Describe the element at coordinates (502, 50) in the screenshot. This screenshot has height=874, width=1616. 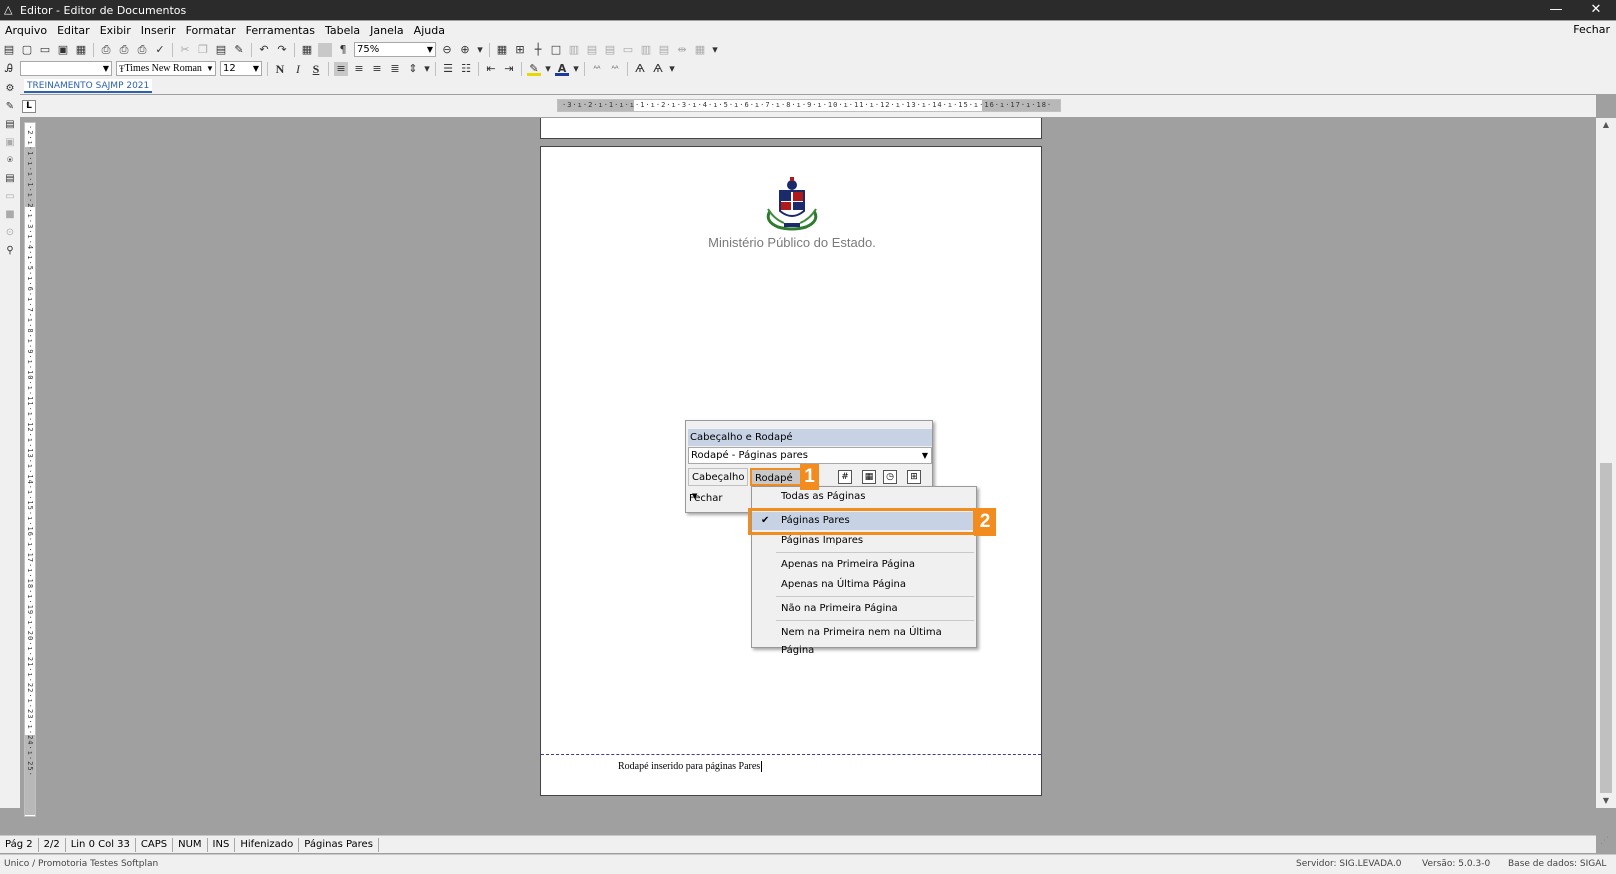
I see `table-grid-icon: ▦` at that location.